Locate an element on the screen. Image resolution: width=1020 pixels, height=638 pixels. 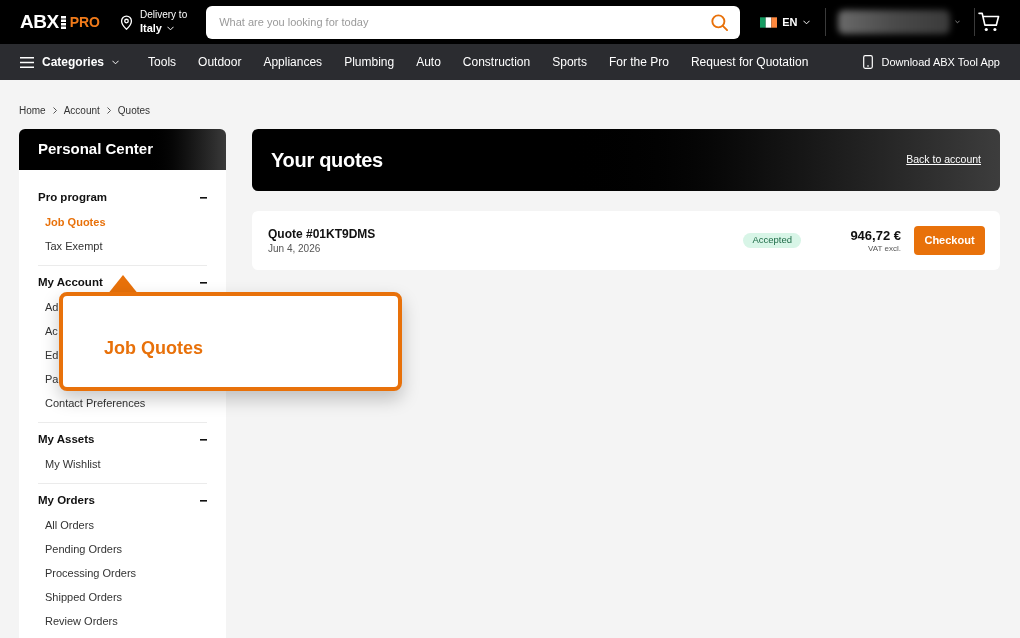
nav-link: Outdoor is located at coordinates (220, 62).